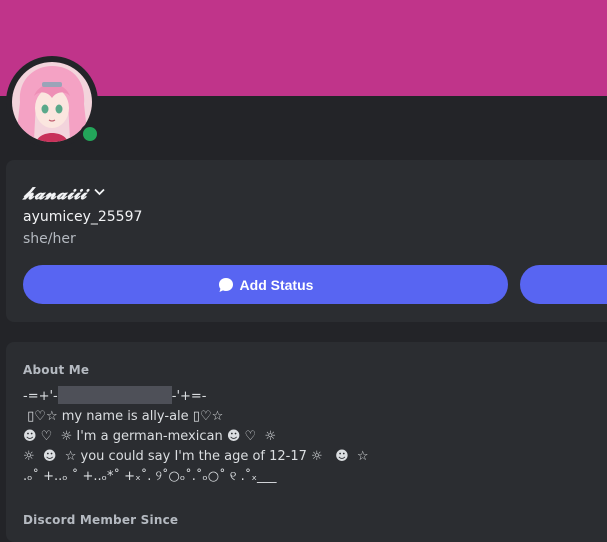 Image resolution: width=607 pixels, height=542 pixels. Describe the element at coordinates (49, 239) in the screenshot. I see `pronouns: she/her` at that location.